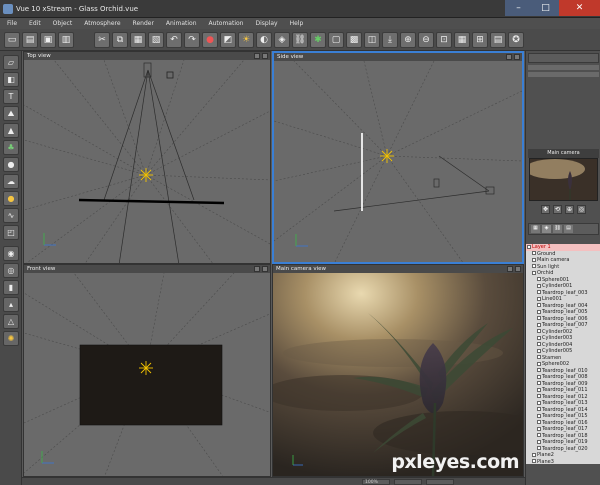  I want to click on close-button: ✕, so click(579, 8).